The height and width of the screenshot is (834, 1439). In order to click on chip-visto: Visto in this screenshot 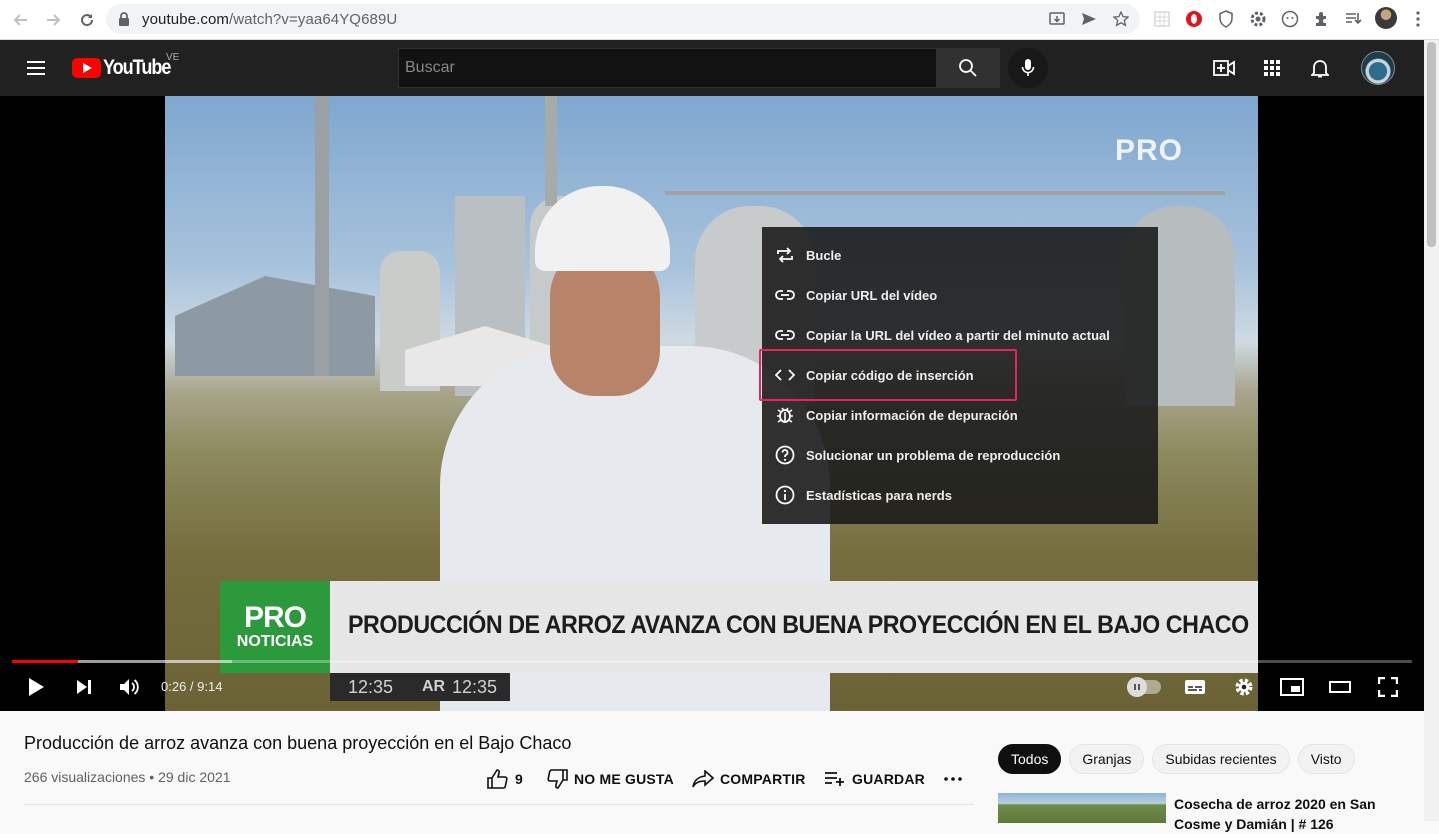, I will do `click(1326, 759)`.